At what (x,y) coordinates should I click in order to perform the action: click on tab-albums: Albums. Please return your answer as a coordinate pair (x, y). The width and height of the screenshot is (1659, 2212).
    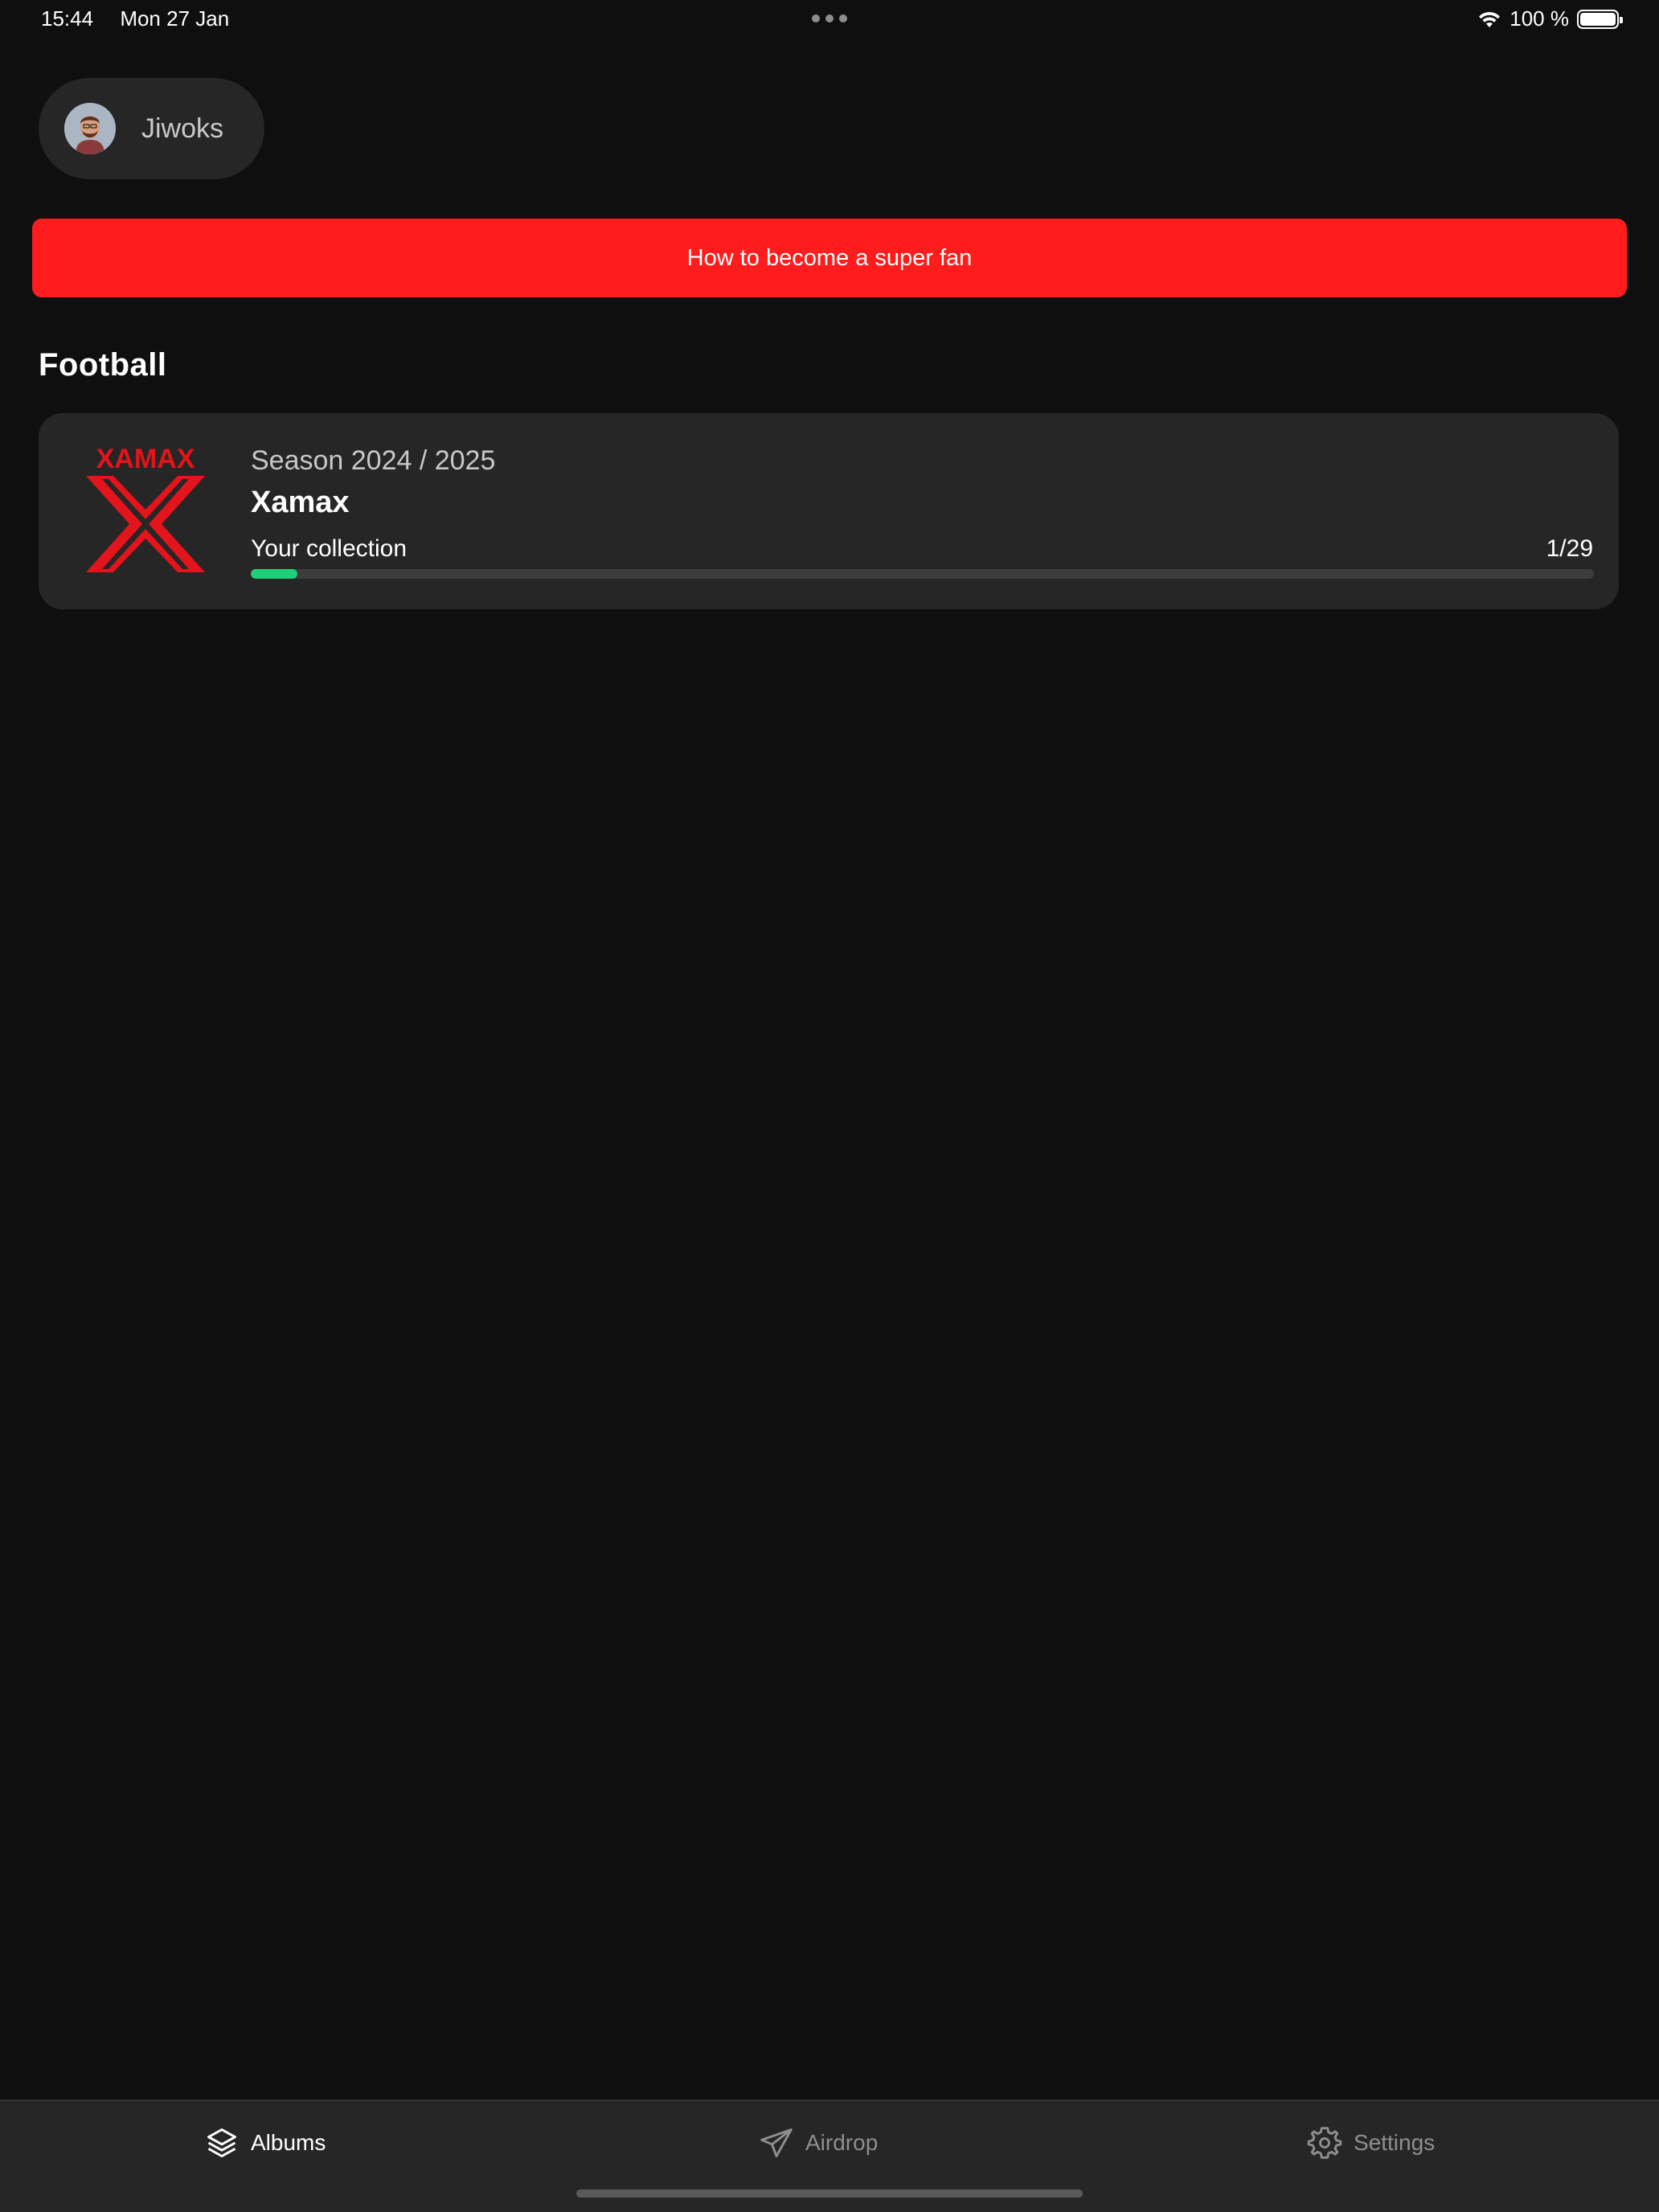
    Looking at the image, I should click on (265, 2143).